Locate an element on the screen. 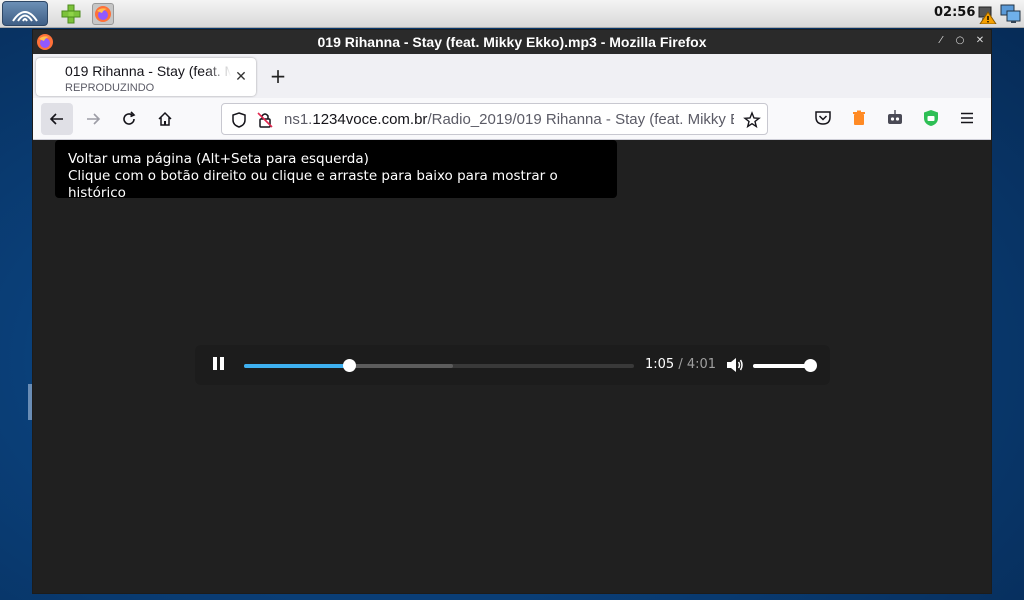  time-display: 1:05 / 4:01 is located at coordinates (680, 364).